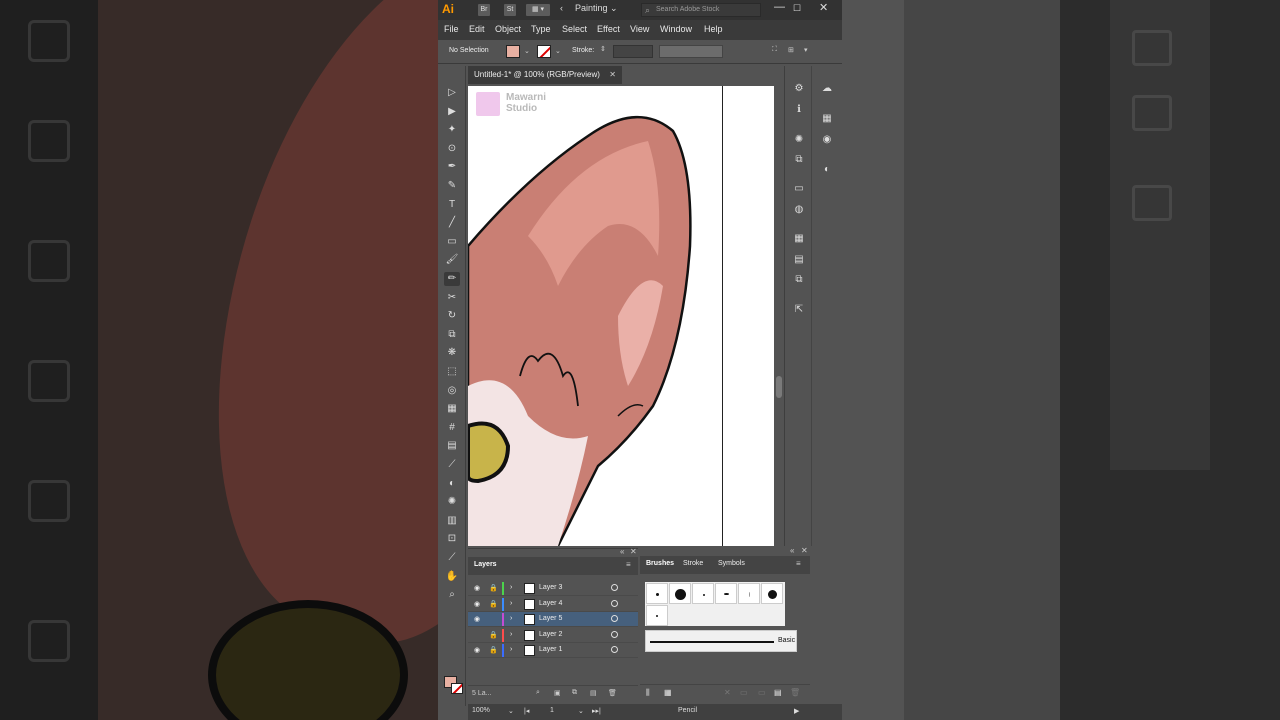 The image size is (1280, 720). Describe the element at coordinates (452, 502) in the screenshot. I see `symbol-sprayer-tool-icon: ✺` at that location.